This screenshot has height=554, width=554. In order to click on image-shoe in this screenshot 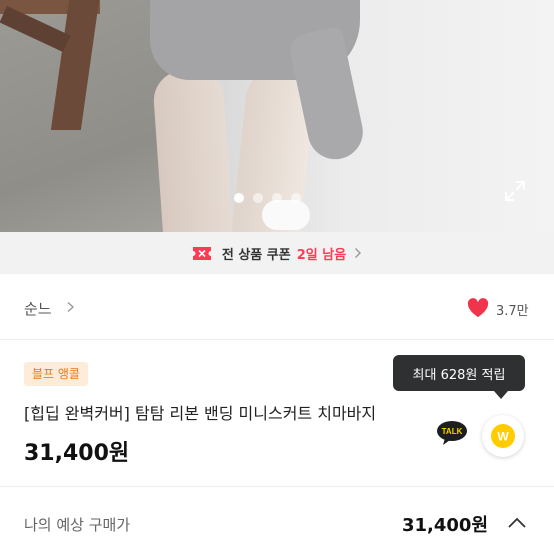, I will do `click(286, 215)`.